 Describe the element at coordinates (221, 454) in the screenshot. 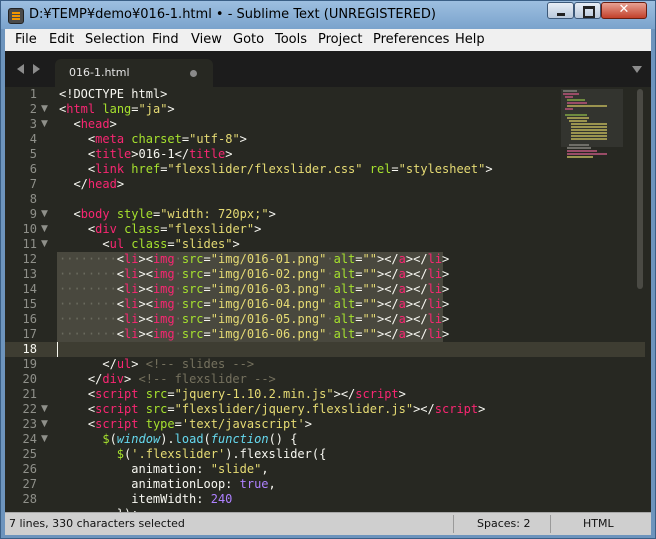

I see `code-line: $('.flexslider').flexslider({` at that location.